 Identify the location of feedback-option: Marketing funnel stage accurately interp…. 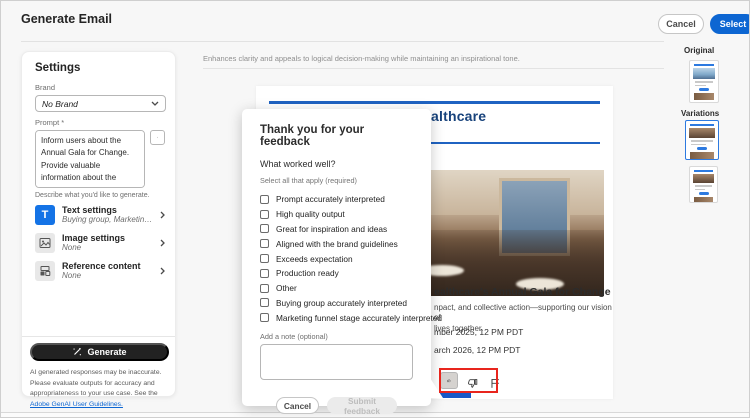
(351, 317).